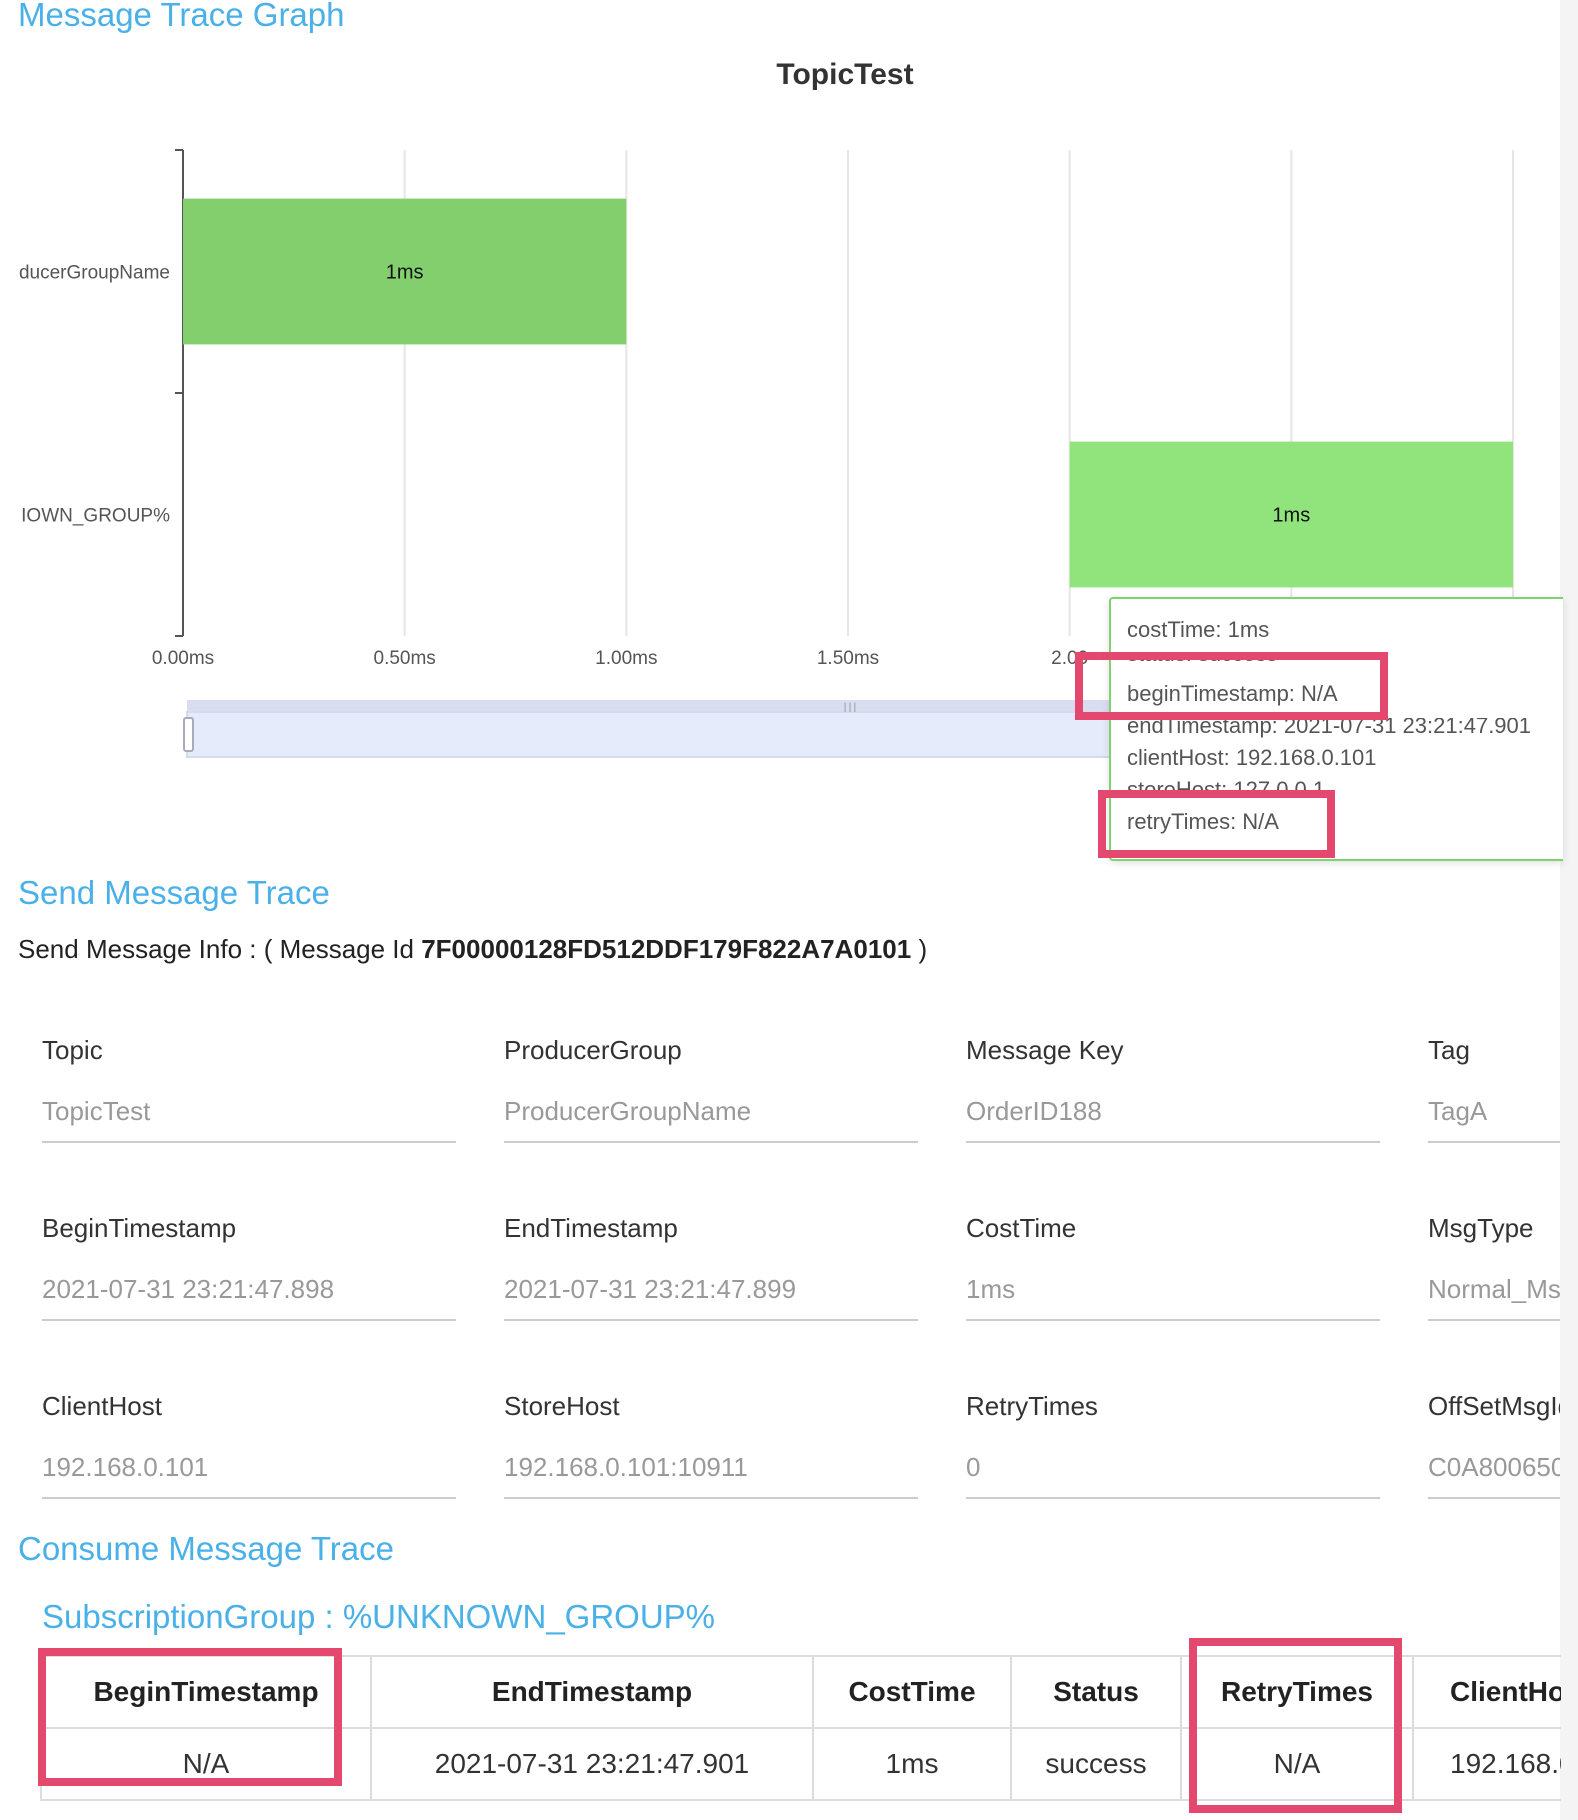  What do you see at coordinates (1216, 824) in the screenshot?
I see `highlight-box-retry-times` at bounding box center [1216, 824].